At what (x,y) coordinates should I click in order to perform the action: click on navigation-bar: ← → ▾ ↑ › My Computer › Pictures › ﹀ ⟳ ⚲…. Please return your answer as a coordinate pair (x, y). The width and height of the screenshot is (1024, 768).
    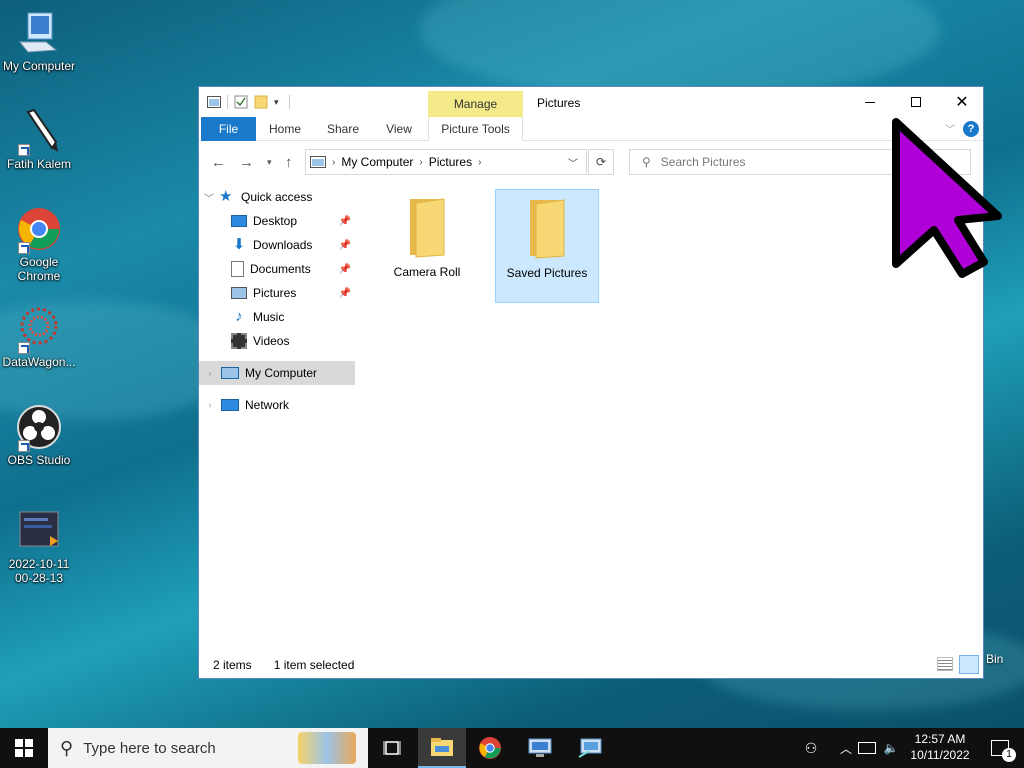
    Looking at the image, I should click on (591, 162).